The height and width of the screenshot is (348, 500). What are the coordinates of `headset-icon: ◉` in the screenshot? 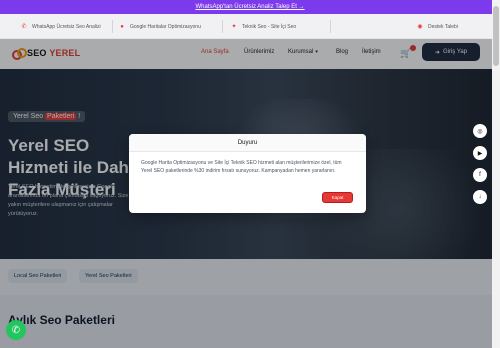 It's located at (420, 27).